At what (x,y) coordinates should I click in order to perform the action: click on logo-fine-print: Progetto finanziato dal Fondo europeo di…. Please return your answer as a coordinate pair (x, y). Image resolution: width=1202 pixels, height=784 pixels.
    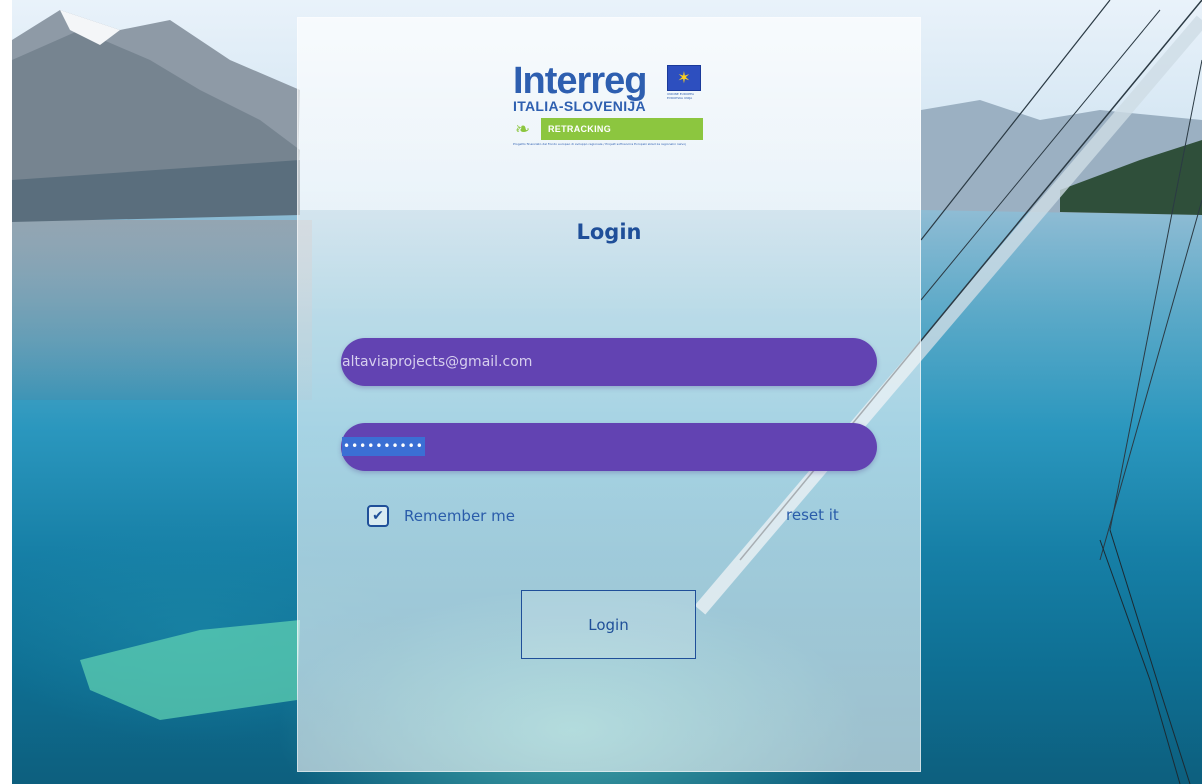
    Looking at the image, I should click on (599, 144).